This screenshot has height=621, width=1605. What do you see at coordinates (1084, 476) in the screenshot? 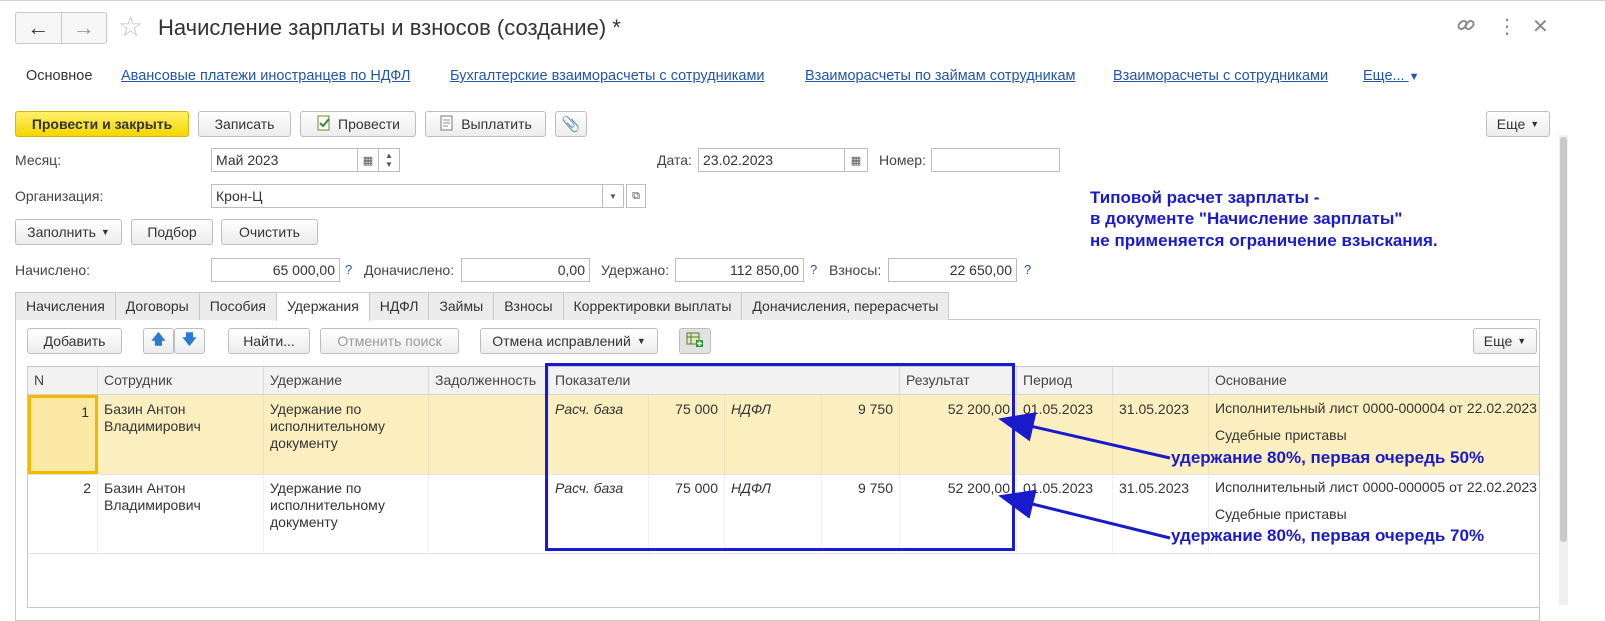
I see `annotation-arrows` at bounding box center [1084, 476].